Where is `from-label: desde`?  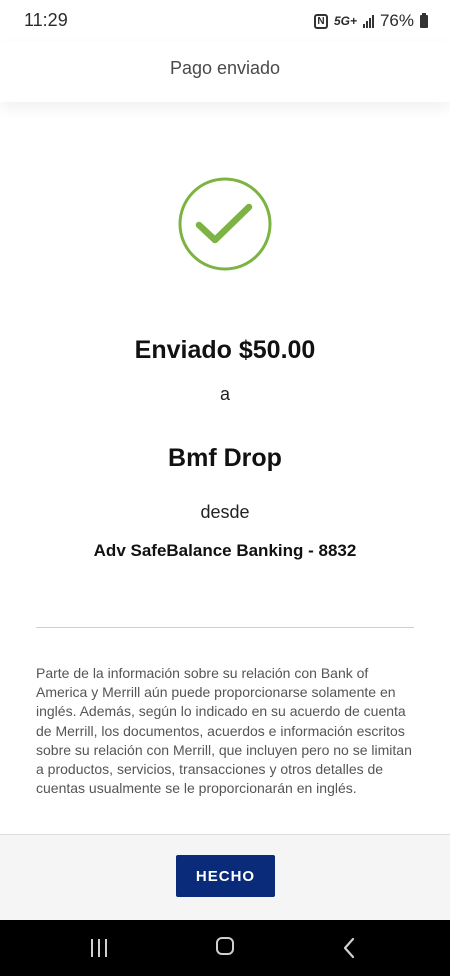
from-label: desde is located at coordinates (225, 512).